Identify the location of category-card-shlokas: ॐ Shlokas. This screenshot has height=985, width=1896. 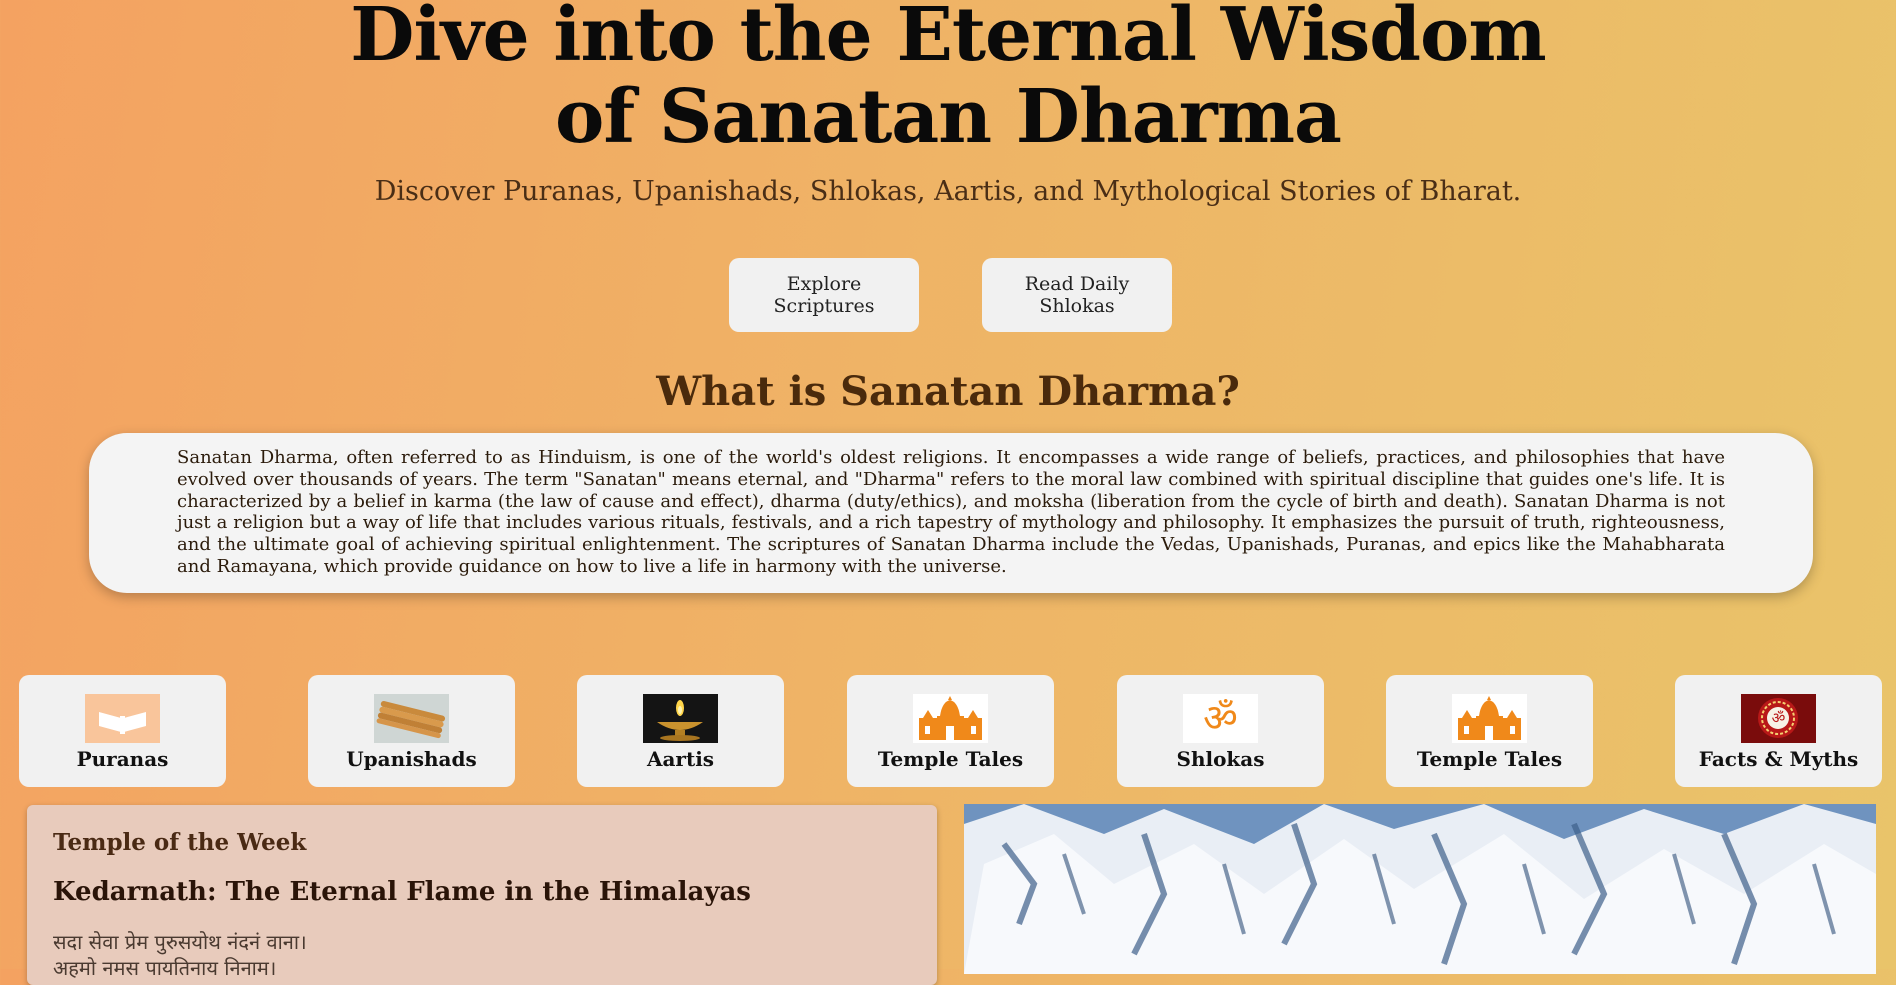
(1220, 731).